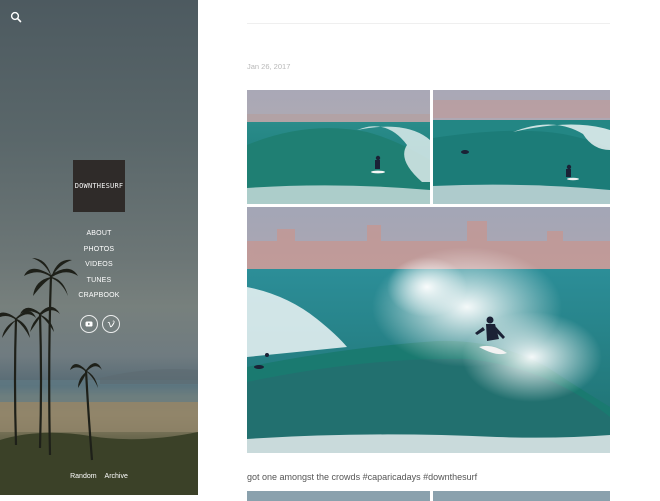 This screenshot has width=660, height=501. I want to click on youtube-icon, so click(89, 324).